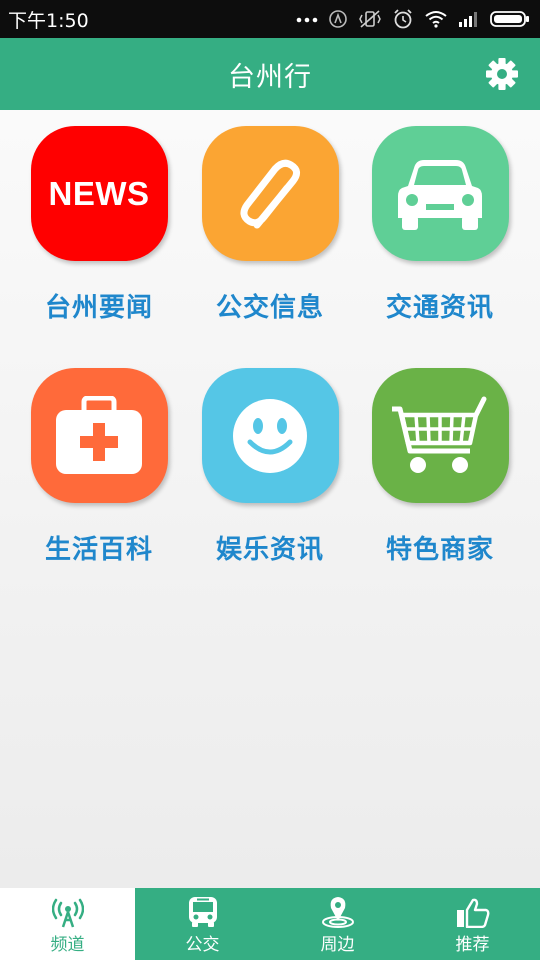  I want to click on smiley-icon, so click(270, 435).